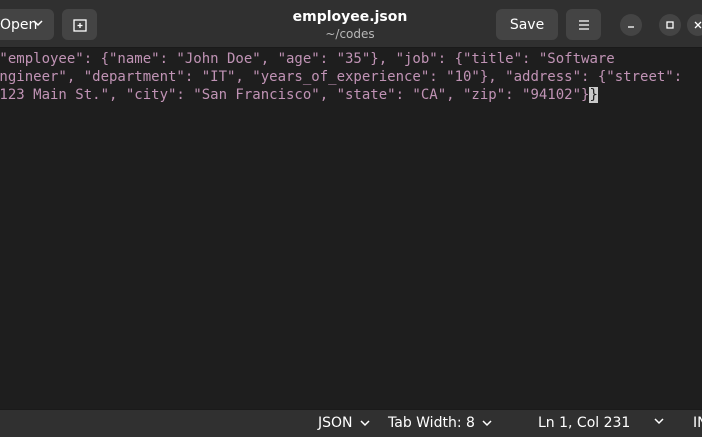  I want to click on status-bar: JSON Tab Width: 8 Ln 1, Col 231 INS, so click(351, 423).